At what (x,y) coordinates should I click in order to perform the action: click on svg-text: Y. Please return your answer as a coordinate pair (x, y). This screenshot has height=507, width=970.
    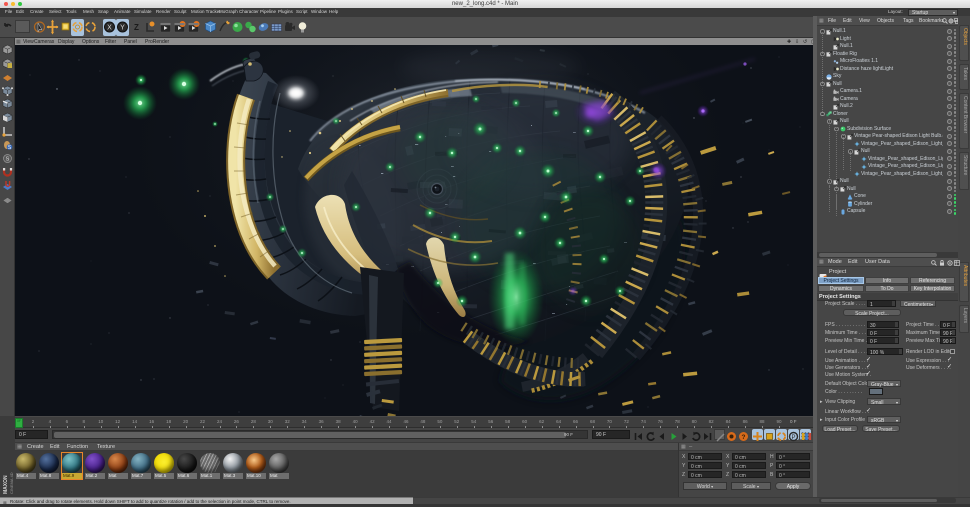
    Looking at the image, I should click on (122, 27).